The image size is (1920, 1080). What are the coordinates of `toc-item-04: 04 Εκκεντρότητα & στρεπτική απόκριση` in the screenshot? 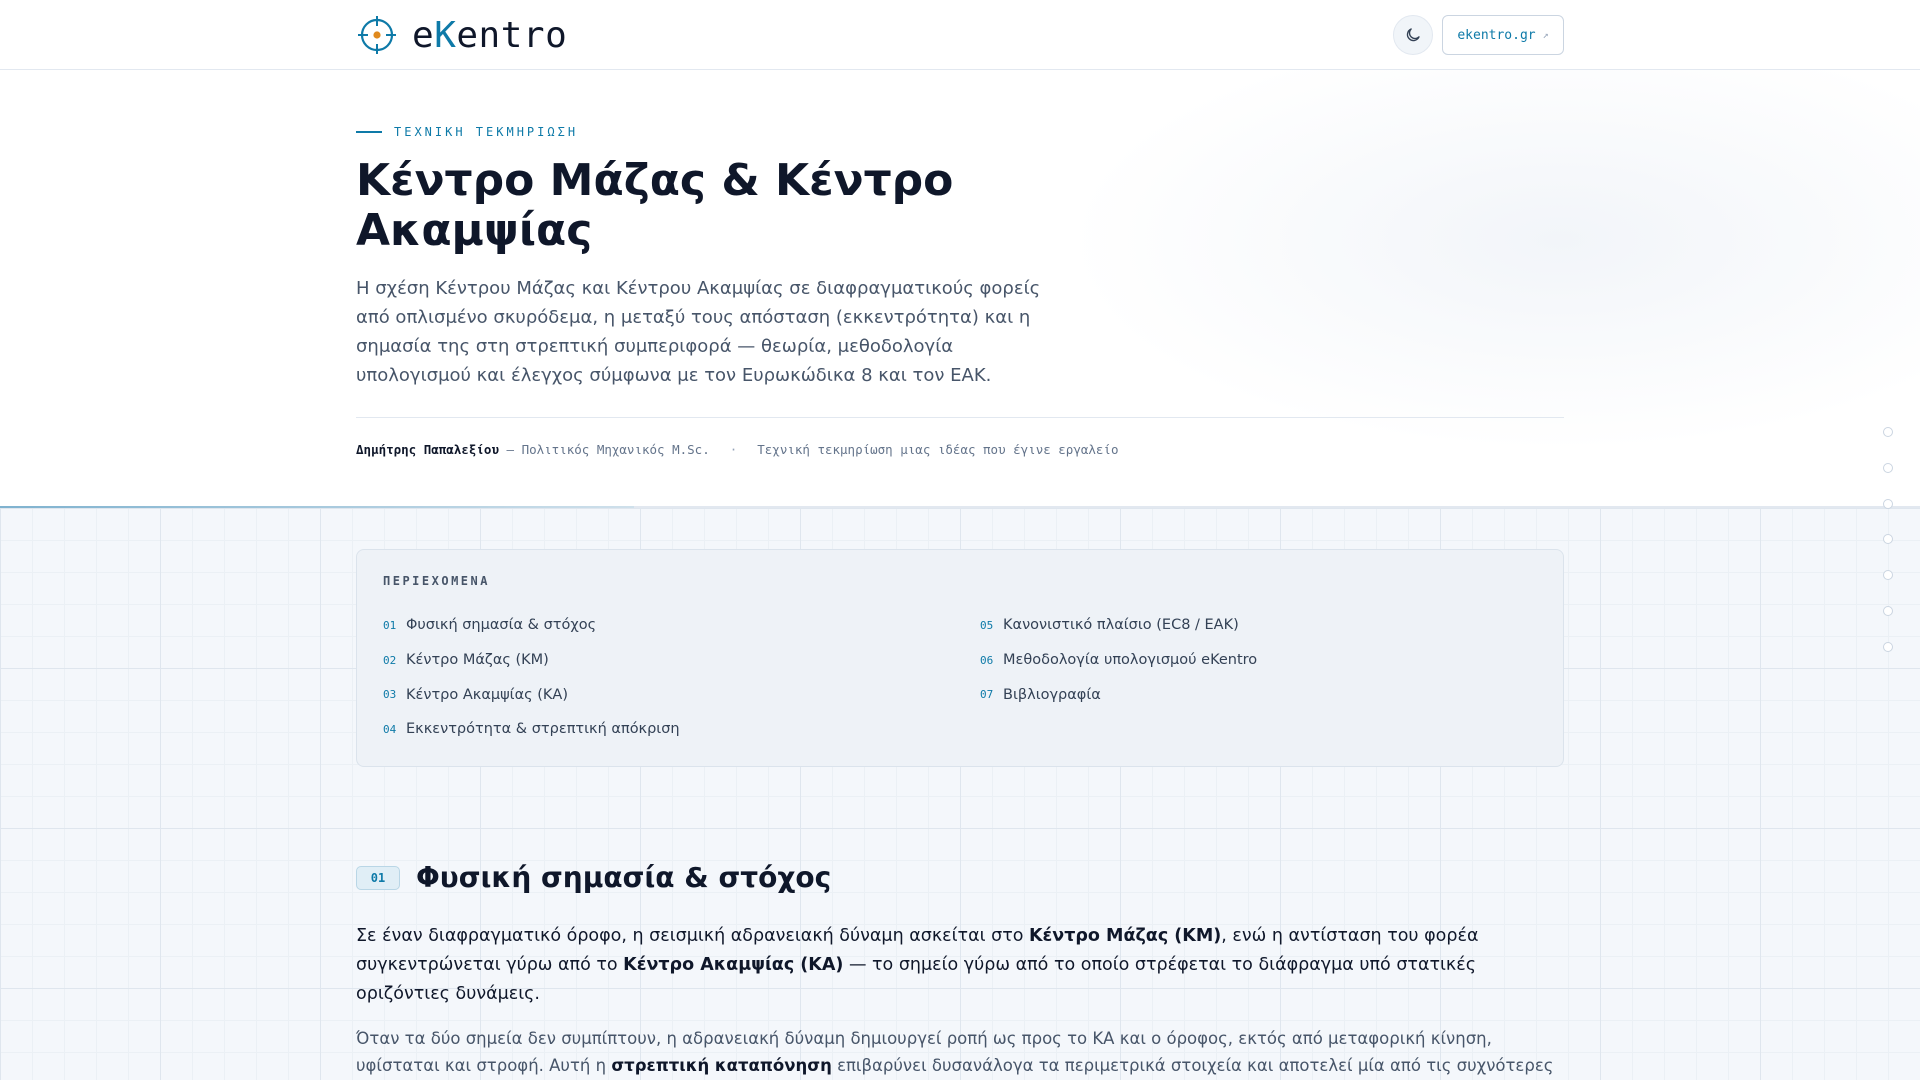 It's located at (531, 729).